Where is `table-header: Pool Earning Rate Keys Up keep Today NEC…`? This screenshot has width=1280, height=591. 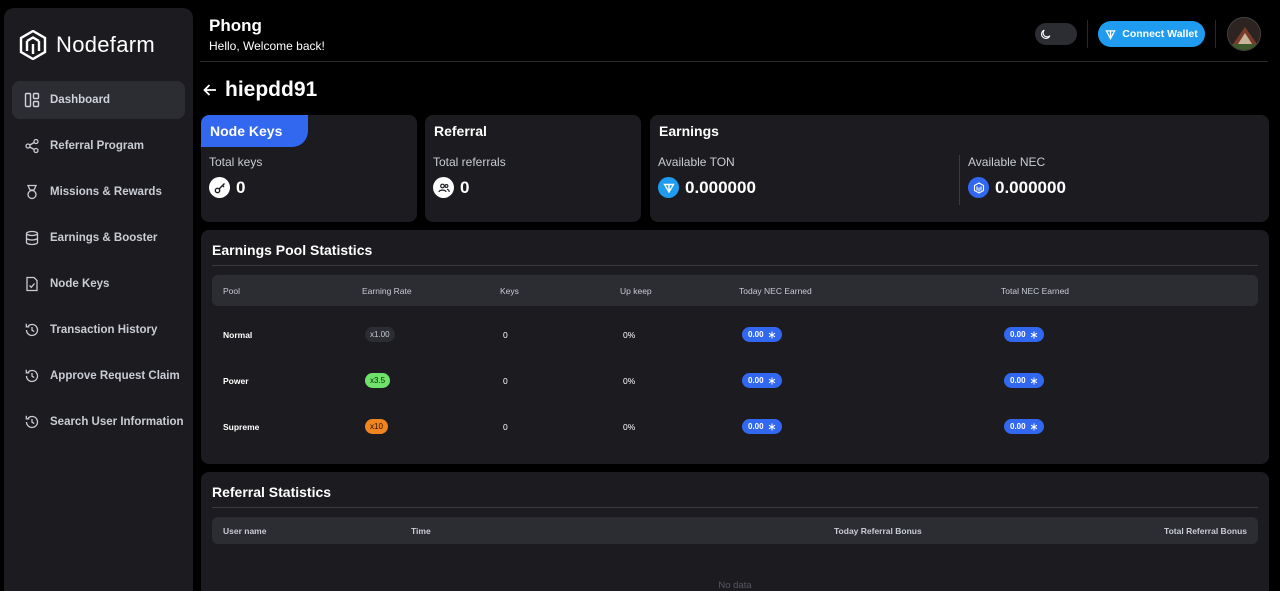
table-header: Pool Earning Rate Keys Up keep Today NEC… is located at coordinates (735, 290).